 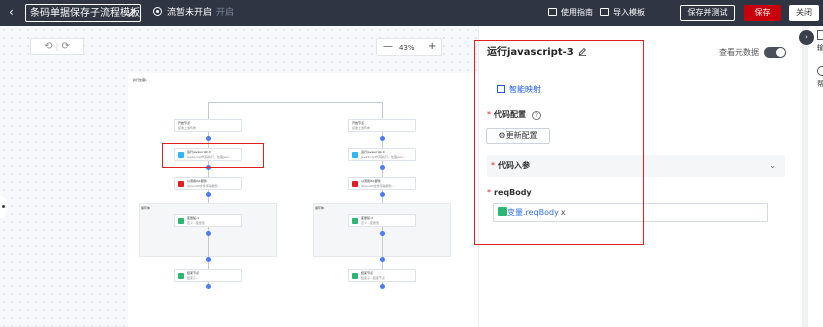 What do you see at coordinates (820, 48) in the screenshot?
I see `side-item-input: 输` at bounding box center [820, 48].